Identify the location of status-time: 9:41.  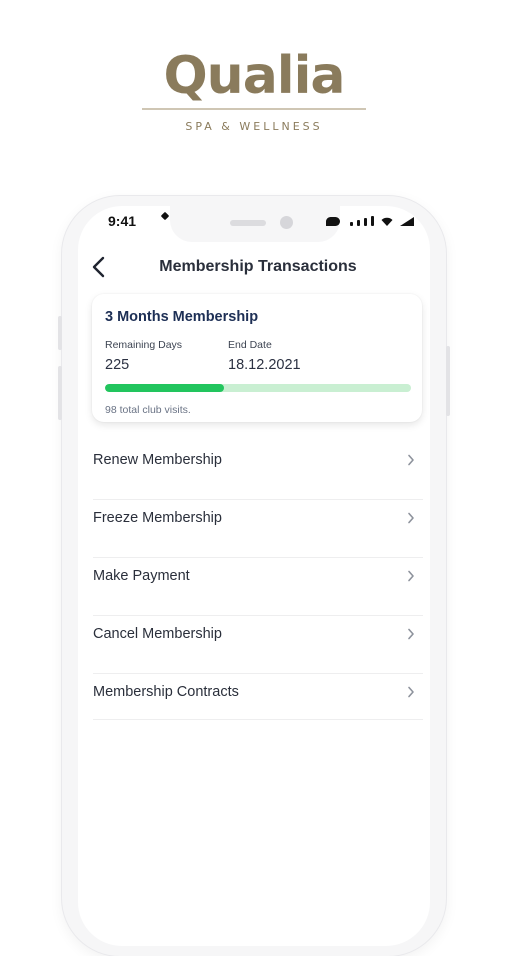
(122, 221).